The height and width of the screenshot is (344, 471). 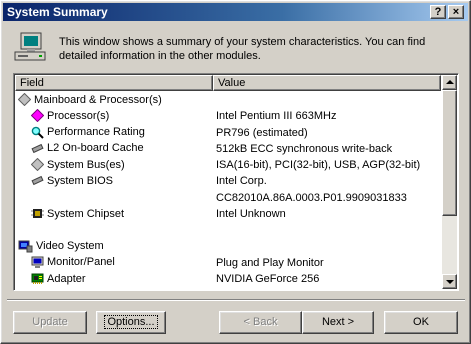 I want to click on list-item: Monitor/Panel Plug and Play Monitor, so click(x=228, y=263).